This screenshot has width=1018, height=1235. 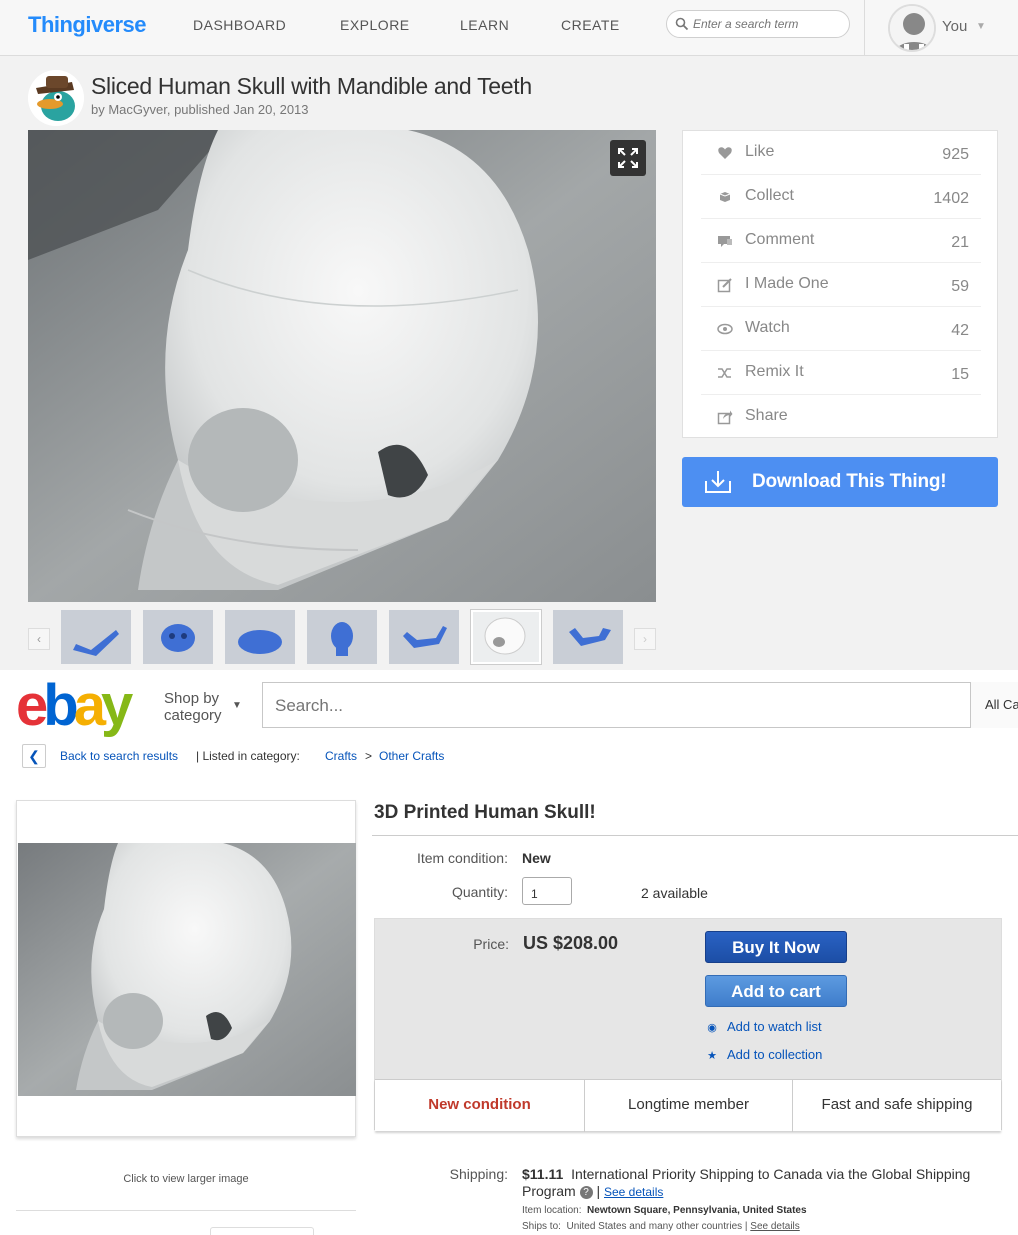 I want to click on add-to-collection-link: ★ Add to collection, so click(x=763, y=1054).